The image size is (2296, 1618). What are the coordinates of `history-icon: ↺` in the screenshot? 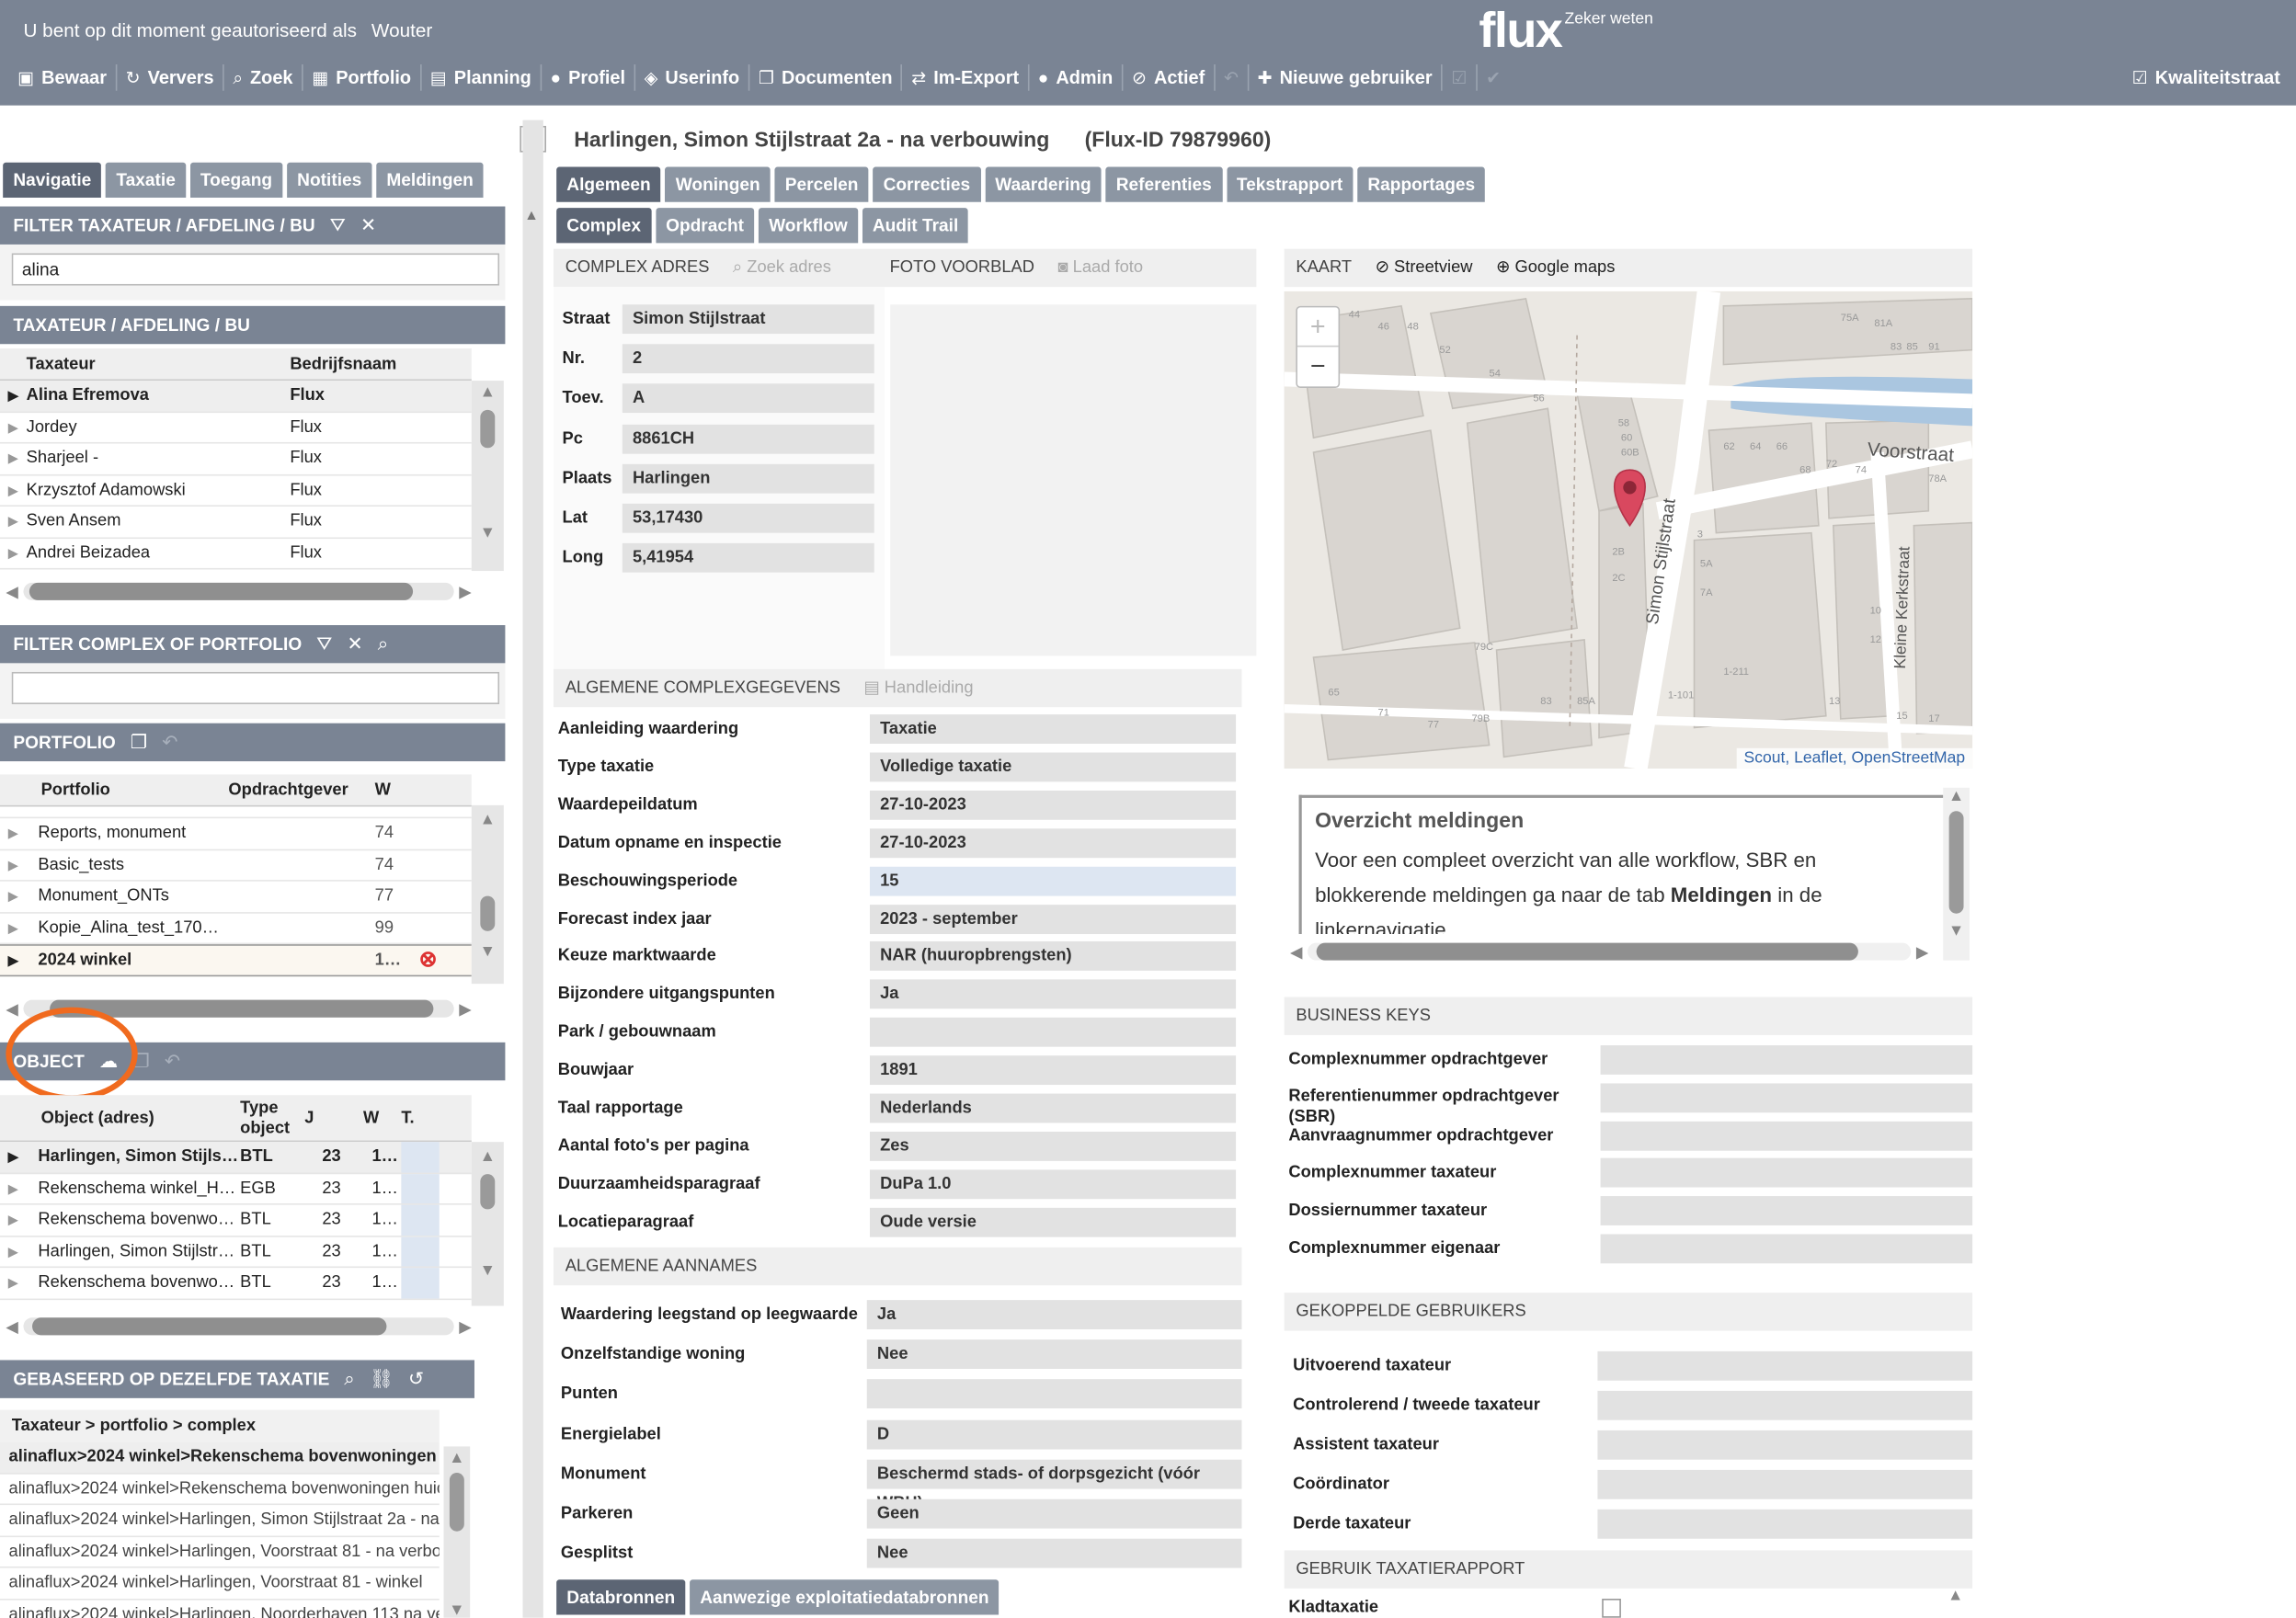 It's located at (416, 1378).